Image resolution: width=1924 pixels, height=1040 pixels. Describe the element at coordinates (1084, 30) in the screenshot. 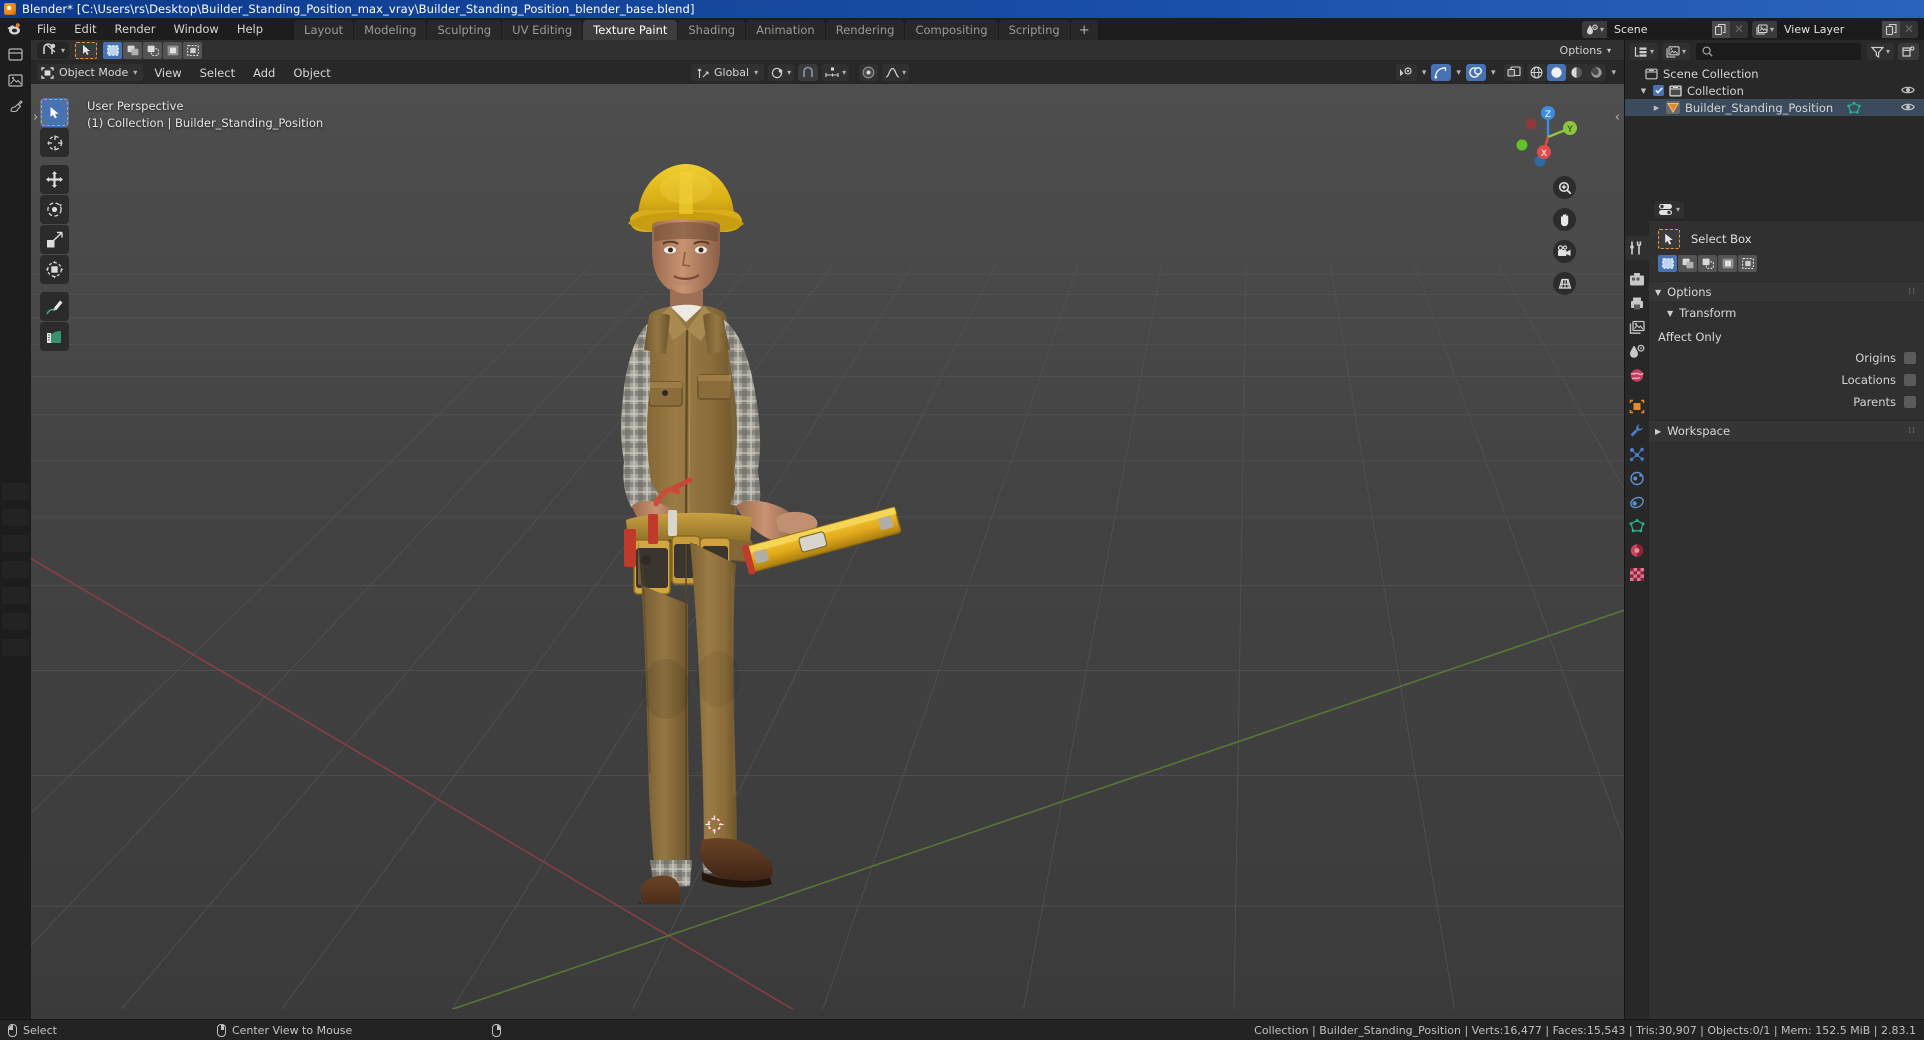

I see `add-workspace-button: +` at that location.